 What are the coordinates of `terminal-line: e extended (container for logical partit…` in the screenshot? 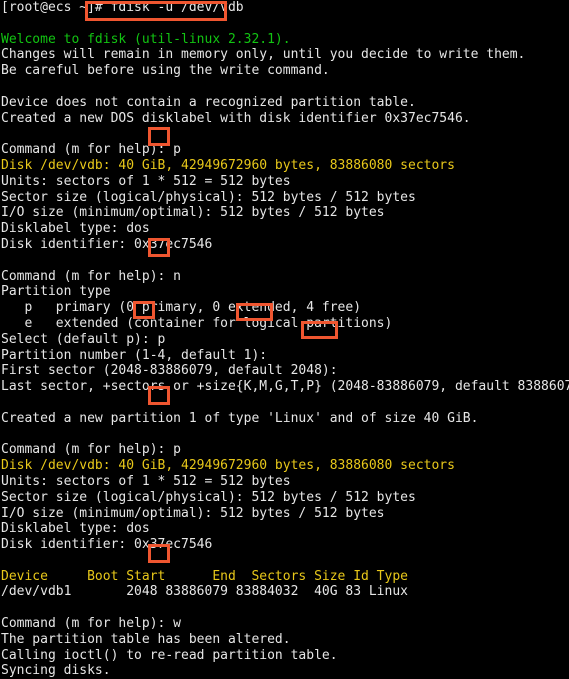 It's located at (197, 323).